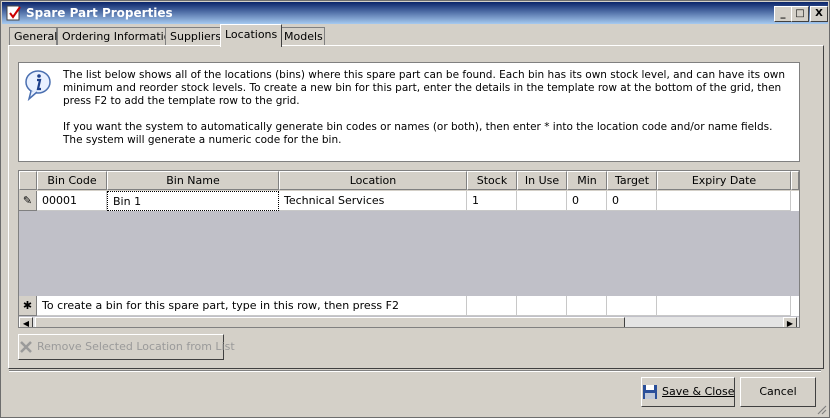 The width and height of the screenshot is (830, 418). What do you see at coordinates (28, 180) in the screenshot?
I see `grid-corner` at bounding box center [28, 180].